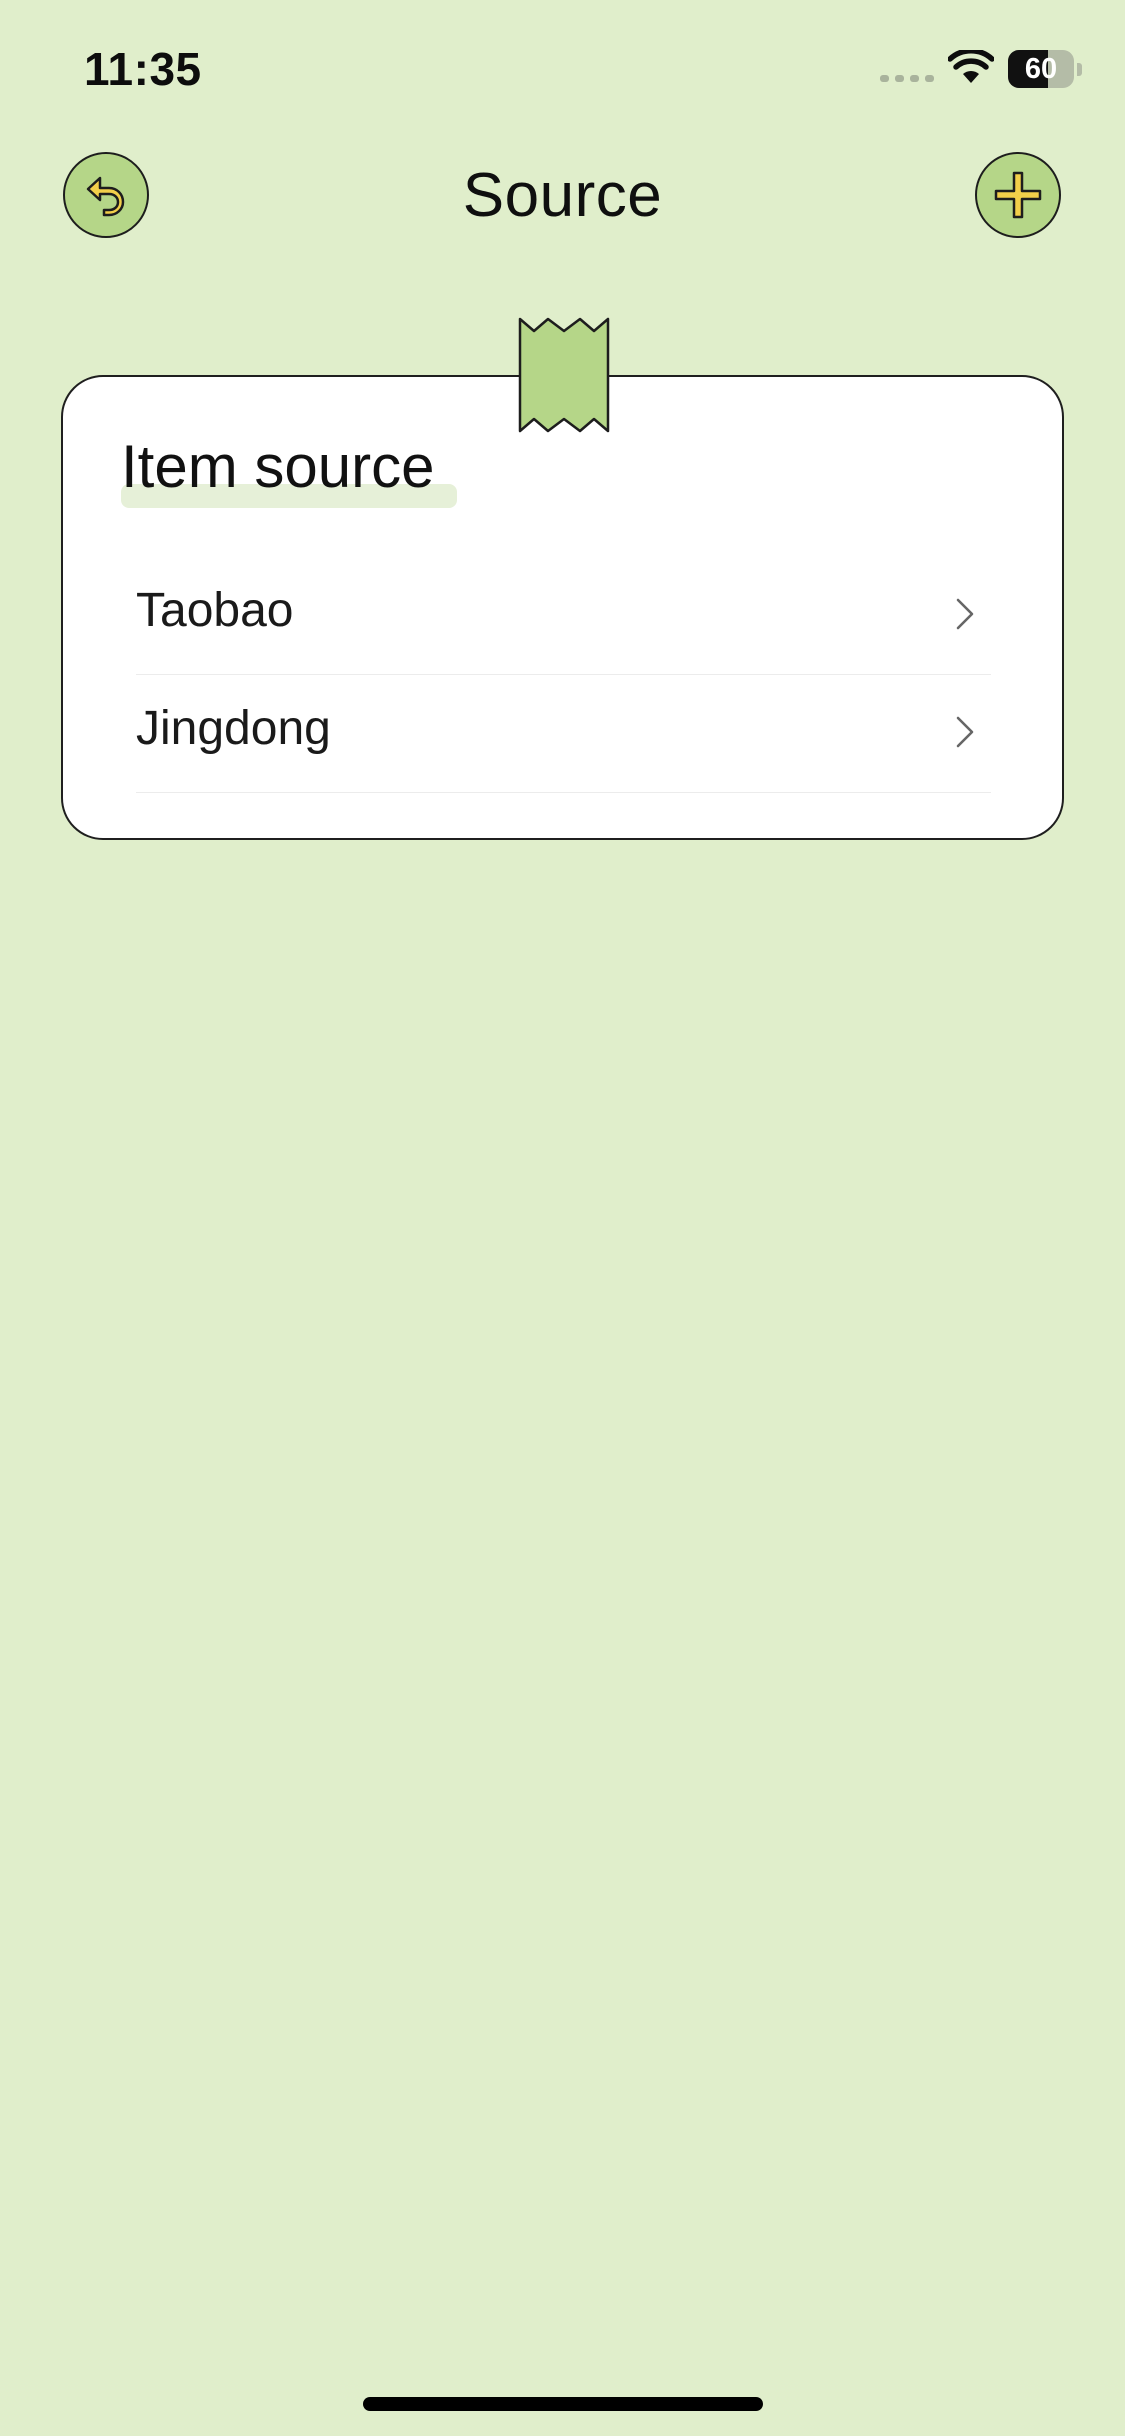 The height and width of the screenshot is (2436, 1125). Describe the element at coordinates (1041, 69) in the screenshot. I see `battery-level: 60` at that location.